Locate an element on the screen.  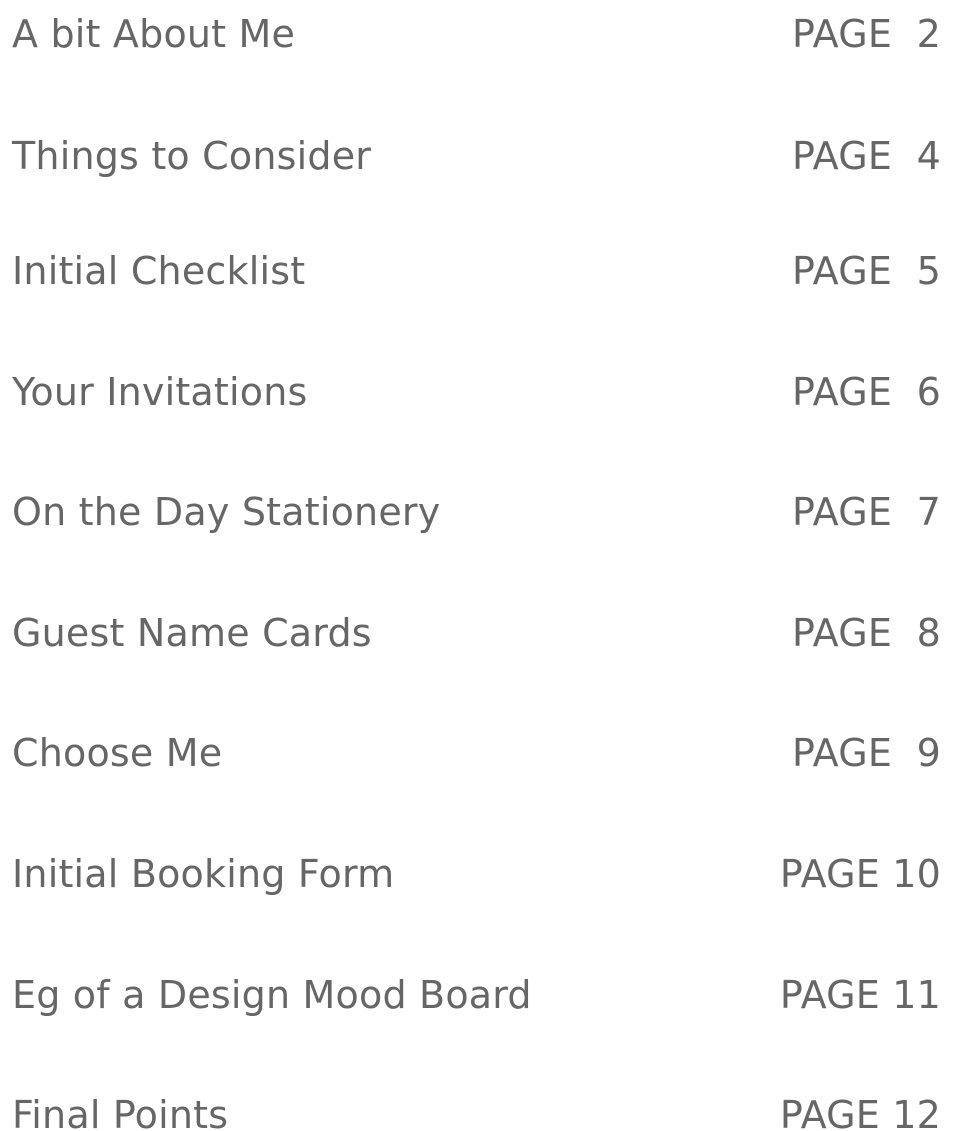
toc-entry-title: On the Day Stationery is located at coordinates (226, 512).